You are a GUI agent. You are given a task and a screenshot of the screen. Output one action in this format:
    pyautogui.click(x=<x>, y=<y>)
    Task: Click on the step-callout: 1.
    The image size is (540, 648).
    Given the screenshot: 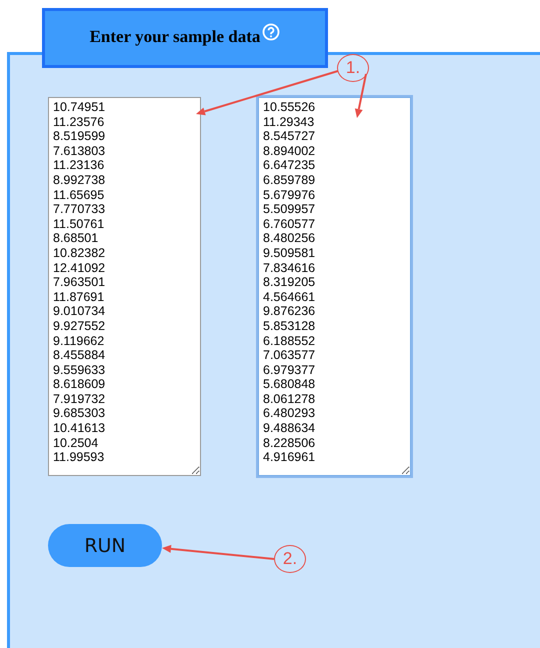 What is the action you would take?
    pyautogui.click(x=353, y=68)
    